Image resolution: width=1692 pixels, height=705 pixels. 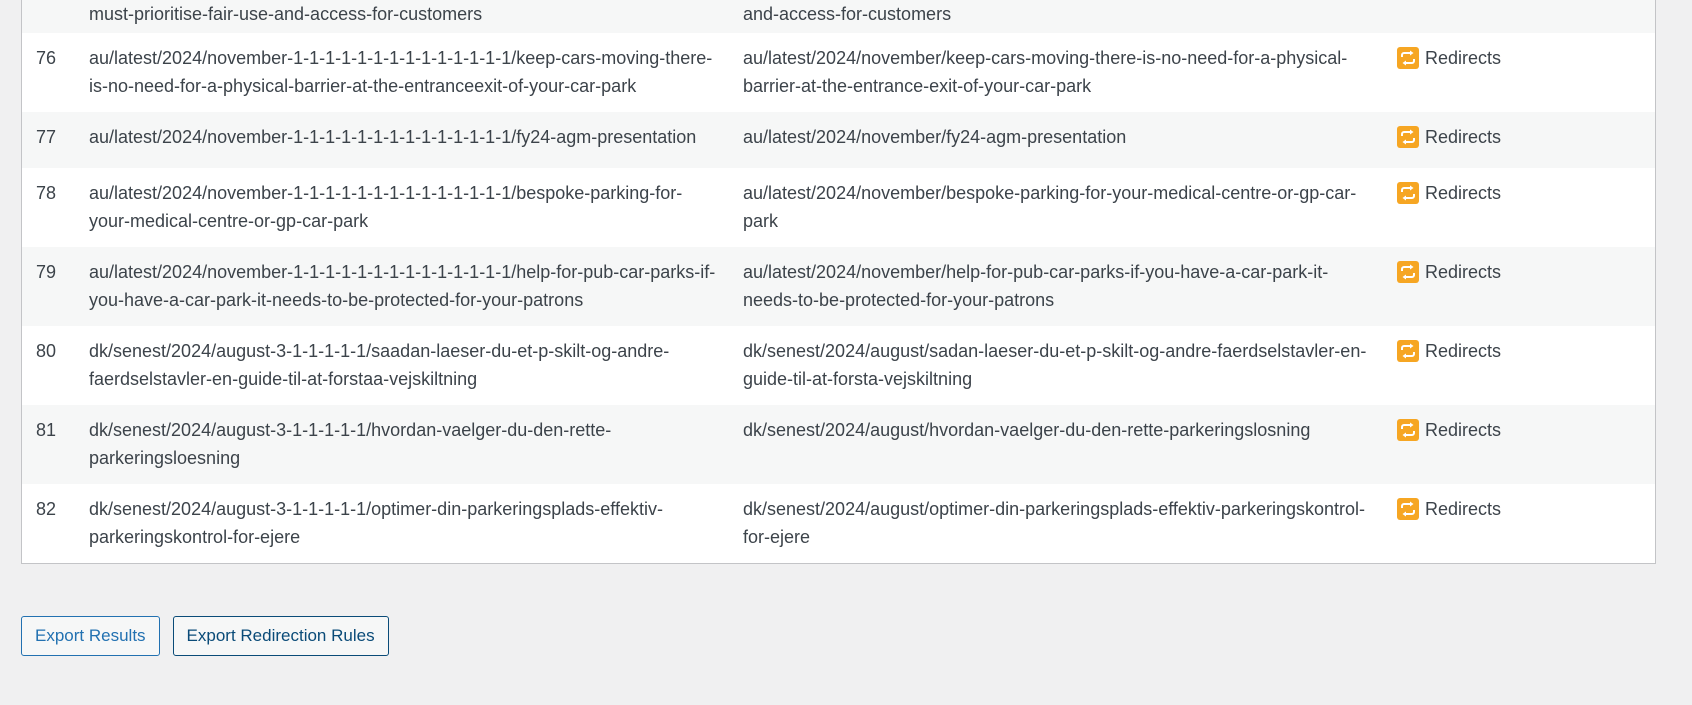 What do you see at coordinates (46, 509) in the screenshot?
I see `row-number: 82` at bounding box center [46, 509].